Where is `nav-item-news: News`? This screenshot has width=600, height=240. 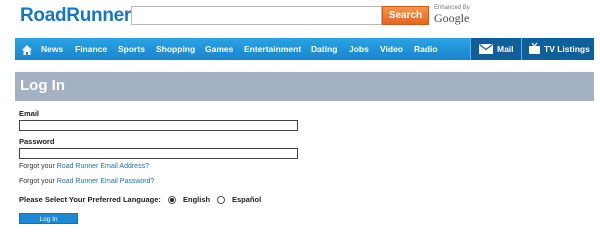 nav-item-news: News is located at coordinates (52, 49).